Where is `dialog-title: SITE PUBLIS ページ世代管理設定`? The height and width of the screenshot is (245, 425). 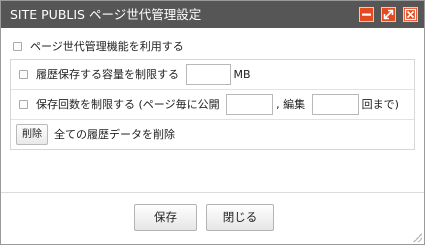 dialog-title: SITE PUBLIS ページ世代管理設定 is located at coordinates (106, 14).